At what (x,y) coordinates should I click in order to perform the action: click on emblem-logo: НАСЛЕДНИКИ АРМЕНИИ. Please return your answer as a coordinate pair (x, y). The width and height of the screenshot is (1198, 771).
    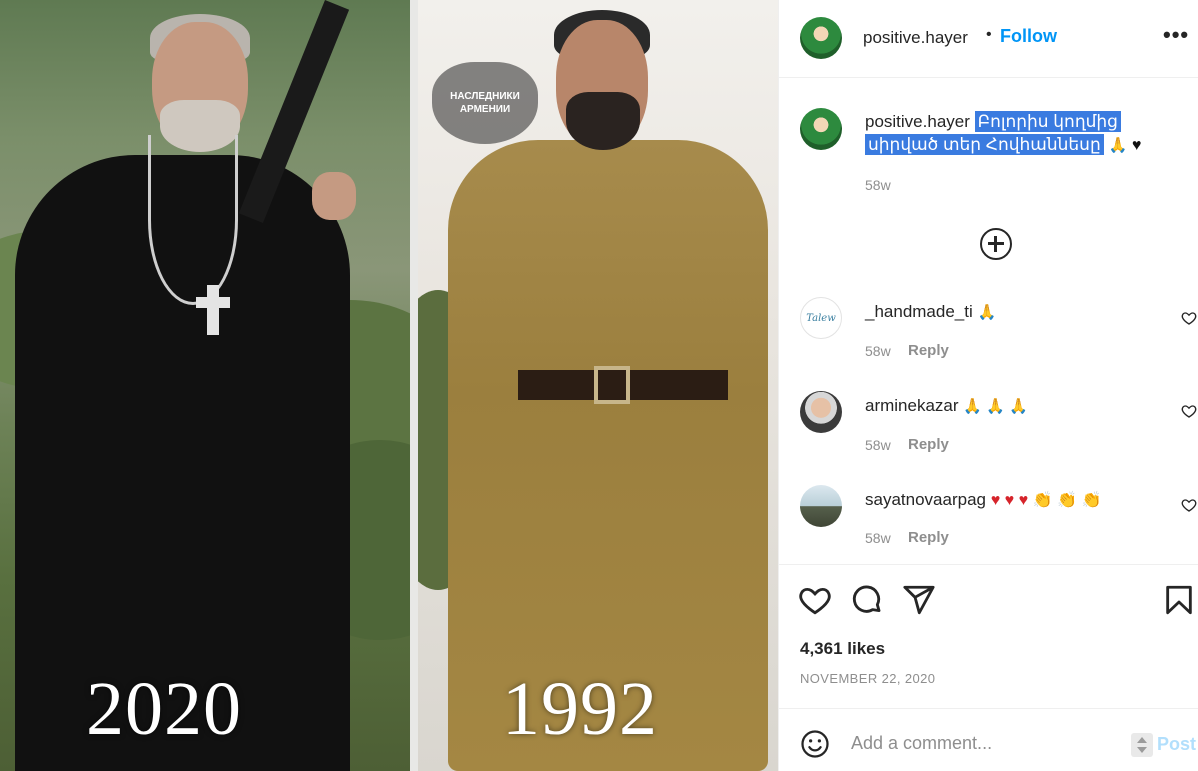
    Looking at the image, I should click on (485, 103).